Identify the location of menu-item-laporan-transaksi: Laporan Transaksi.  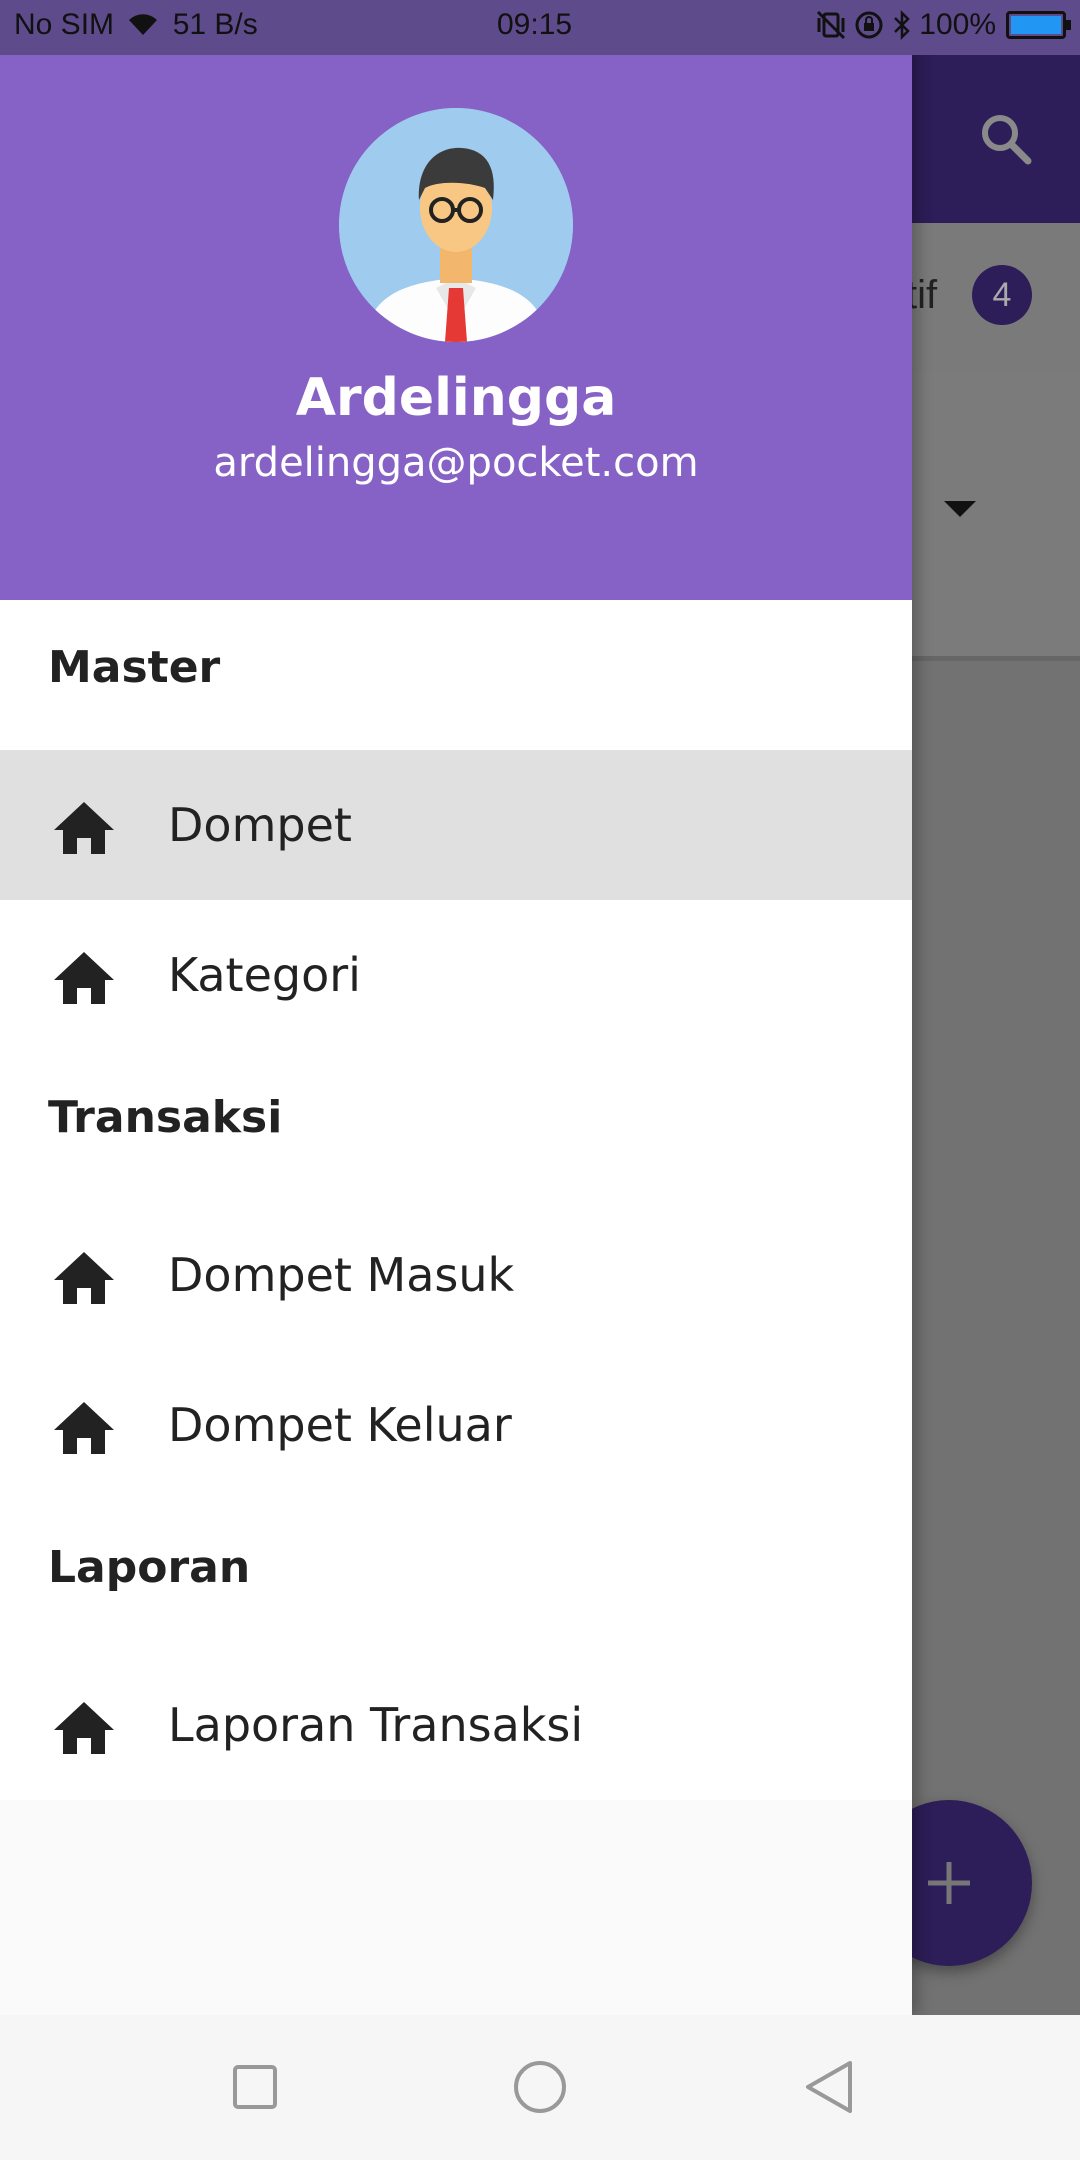
(456, 1725).